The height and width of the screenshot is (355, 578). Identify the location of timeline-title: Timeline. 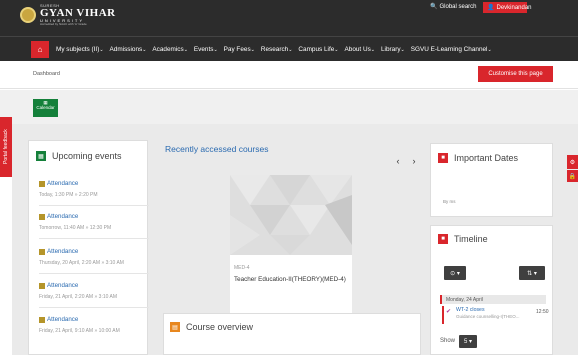
(471, 239).